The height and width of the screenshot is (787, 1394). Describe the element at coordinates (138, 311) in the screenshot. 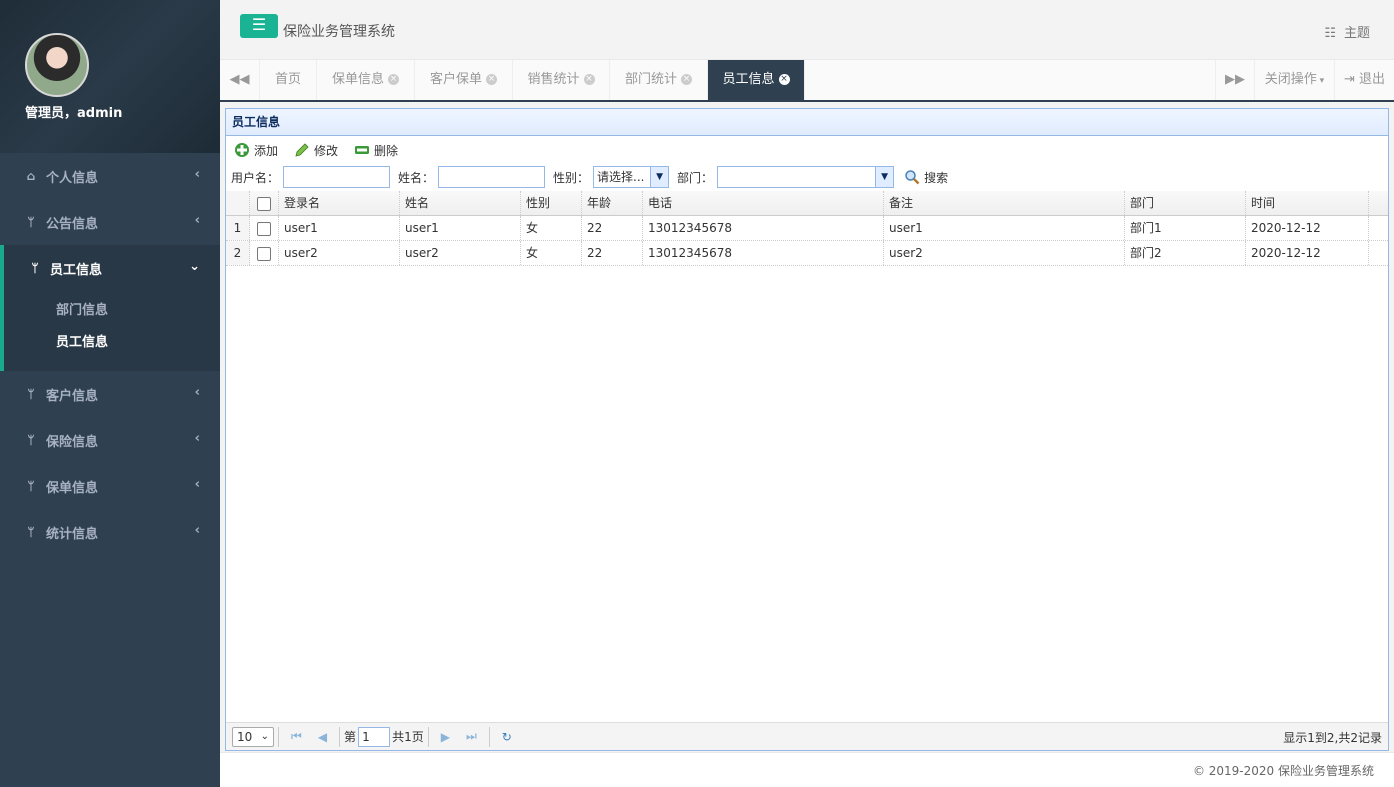

I see `submenu-item-department: 部门信息` at that location.